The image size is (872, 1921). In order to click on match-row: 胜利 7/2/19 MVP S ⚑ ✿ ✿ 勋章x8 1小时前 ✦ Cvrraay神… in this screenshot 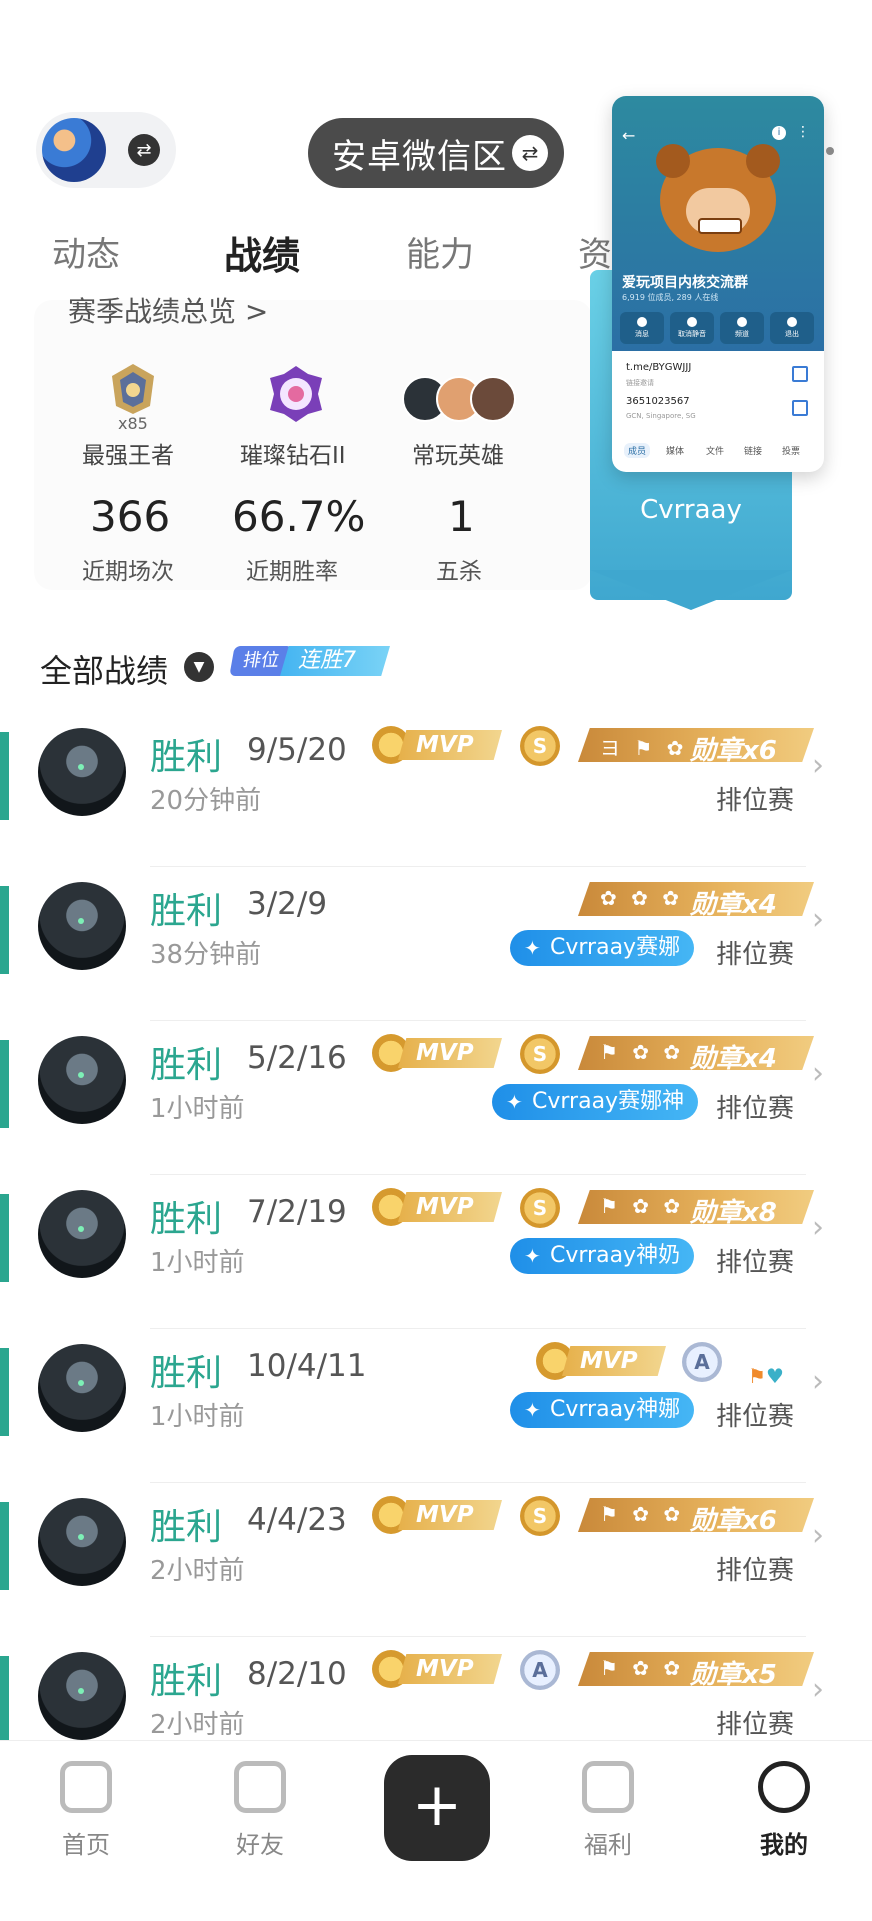, I will do `click(436, 1253)`.